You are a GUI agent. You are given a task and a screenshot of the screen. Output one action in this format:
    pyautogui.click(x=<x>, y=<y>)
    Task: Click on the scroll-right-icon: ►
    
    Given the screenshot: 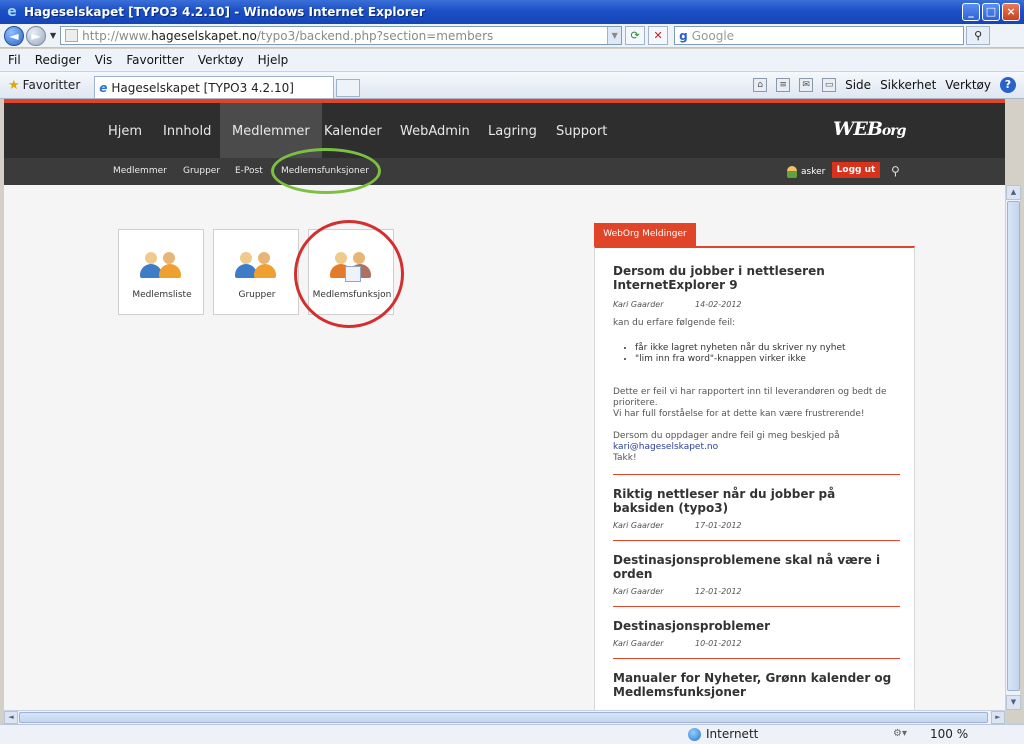 What is the action you would take?
    pyautogui.click(x=998, y=717)
    